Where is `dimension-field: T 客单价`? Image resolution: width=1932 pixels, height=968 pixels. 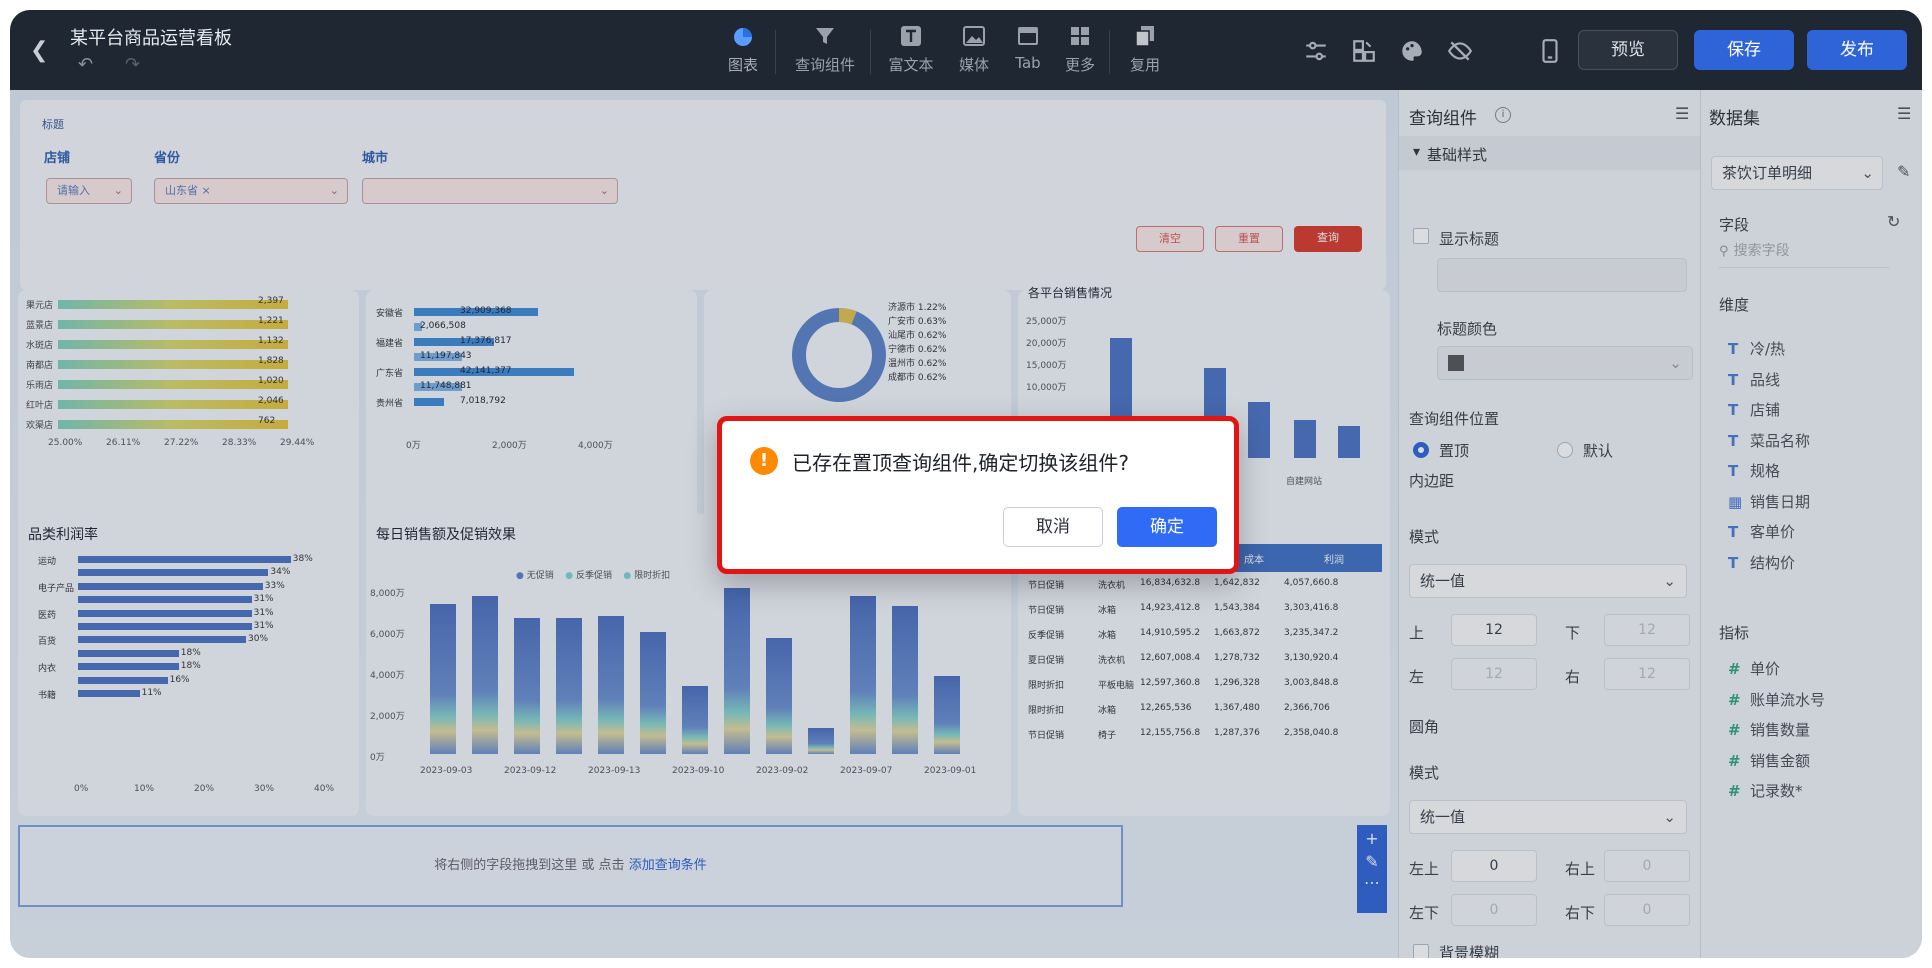 dimension-field: T 客单价 is located at coordinates (1761, 531).